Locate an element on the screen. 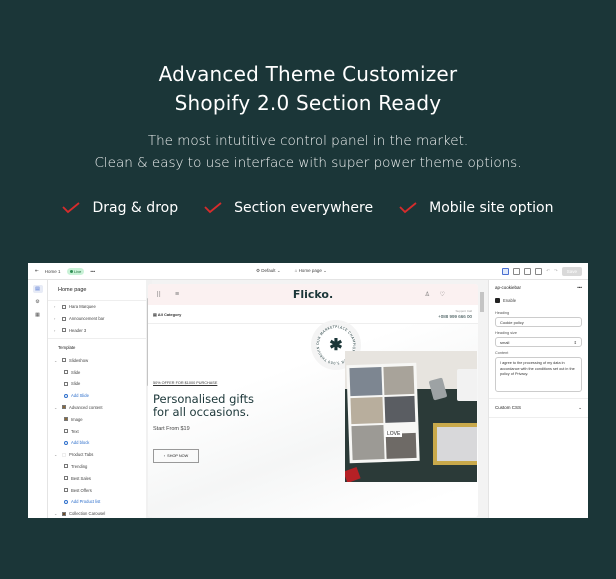 The image size is (616, 579). sidebar-block: Text is located at coordinates (97, 431).